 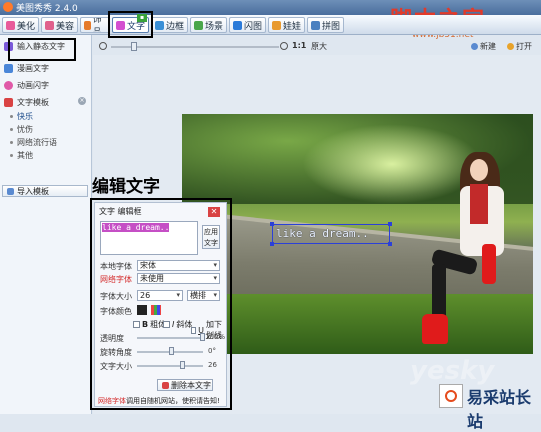 What do you see at coordinates (184, 324) in the screenshot?
I see `italic-label: 斜体` at bounding box center [184, 324].